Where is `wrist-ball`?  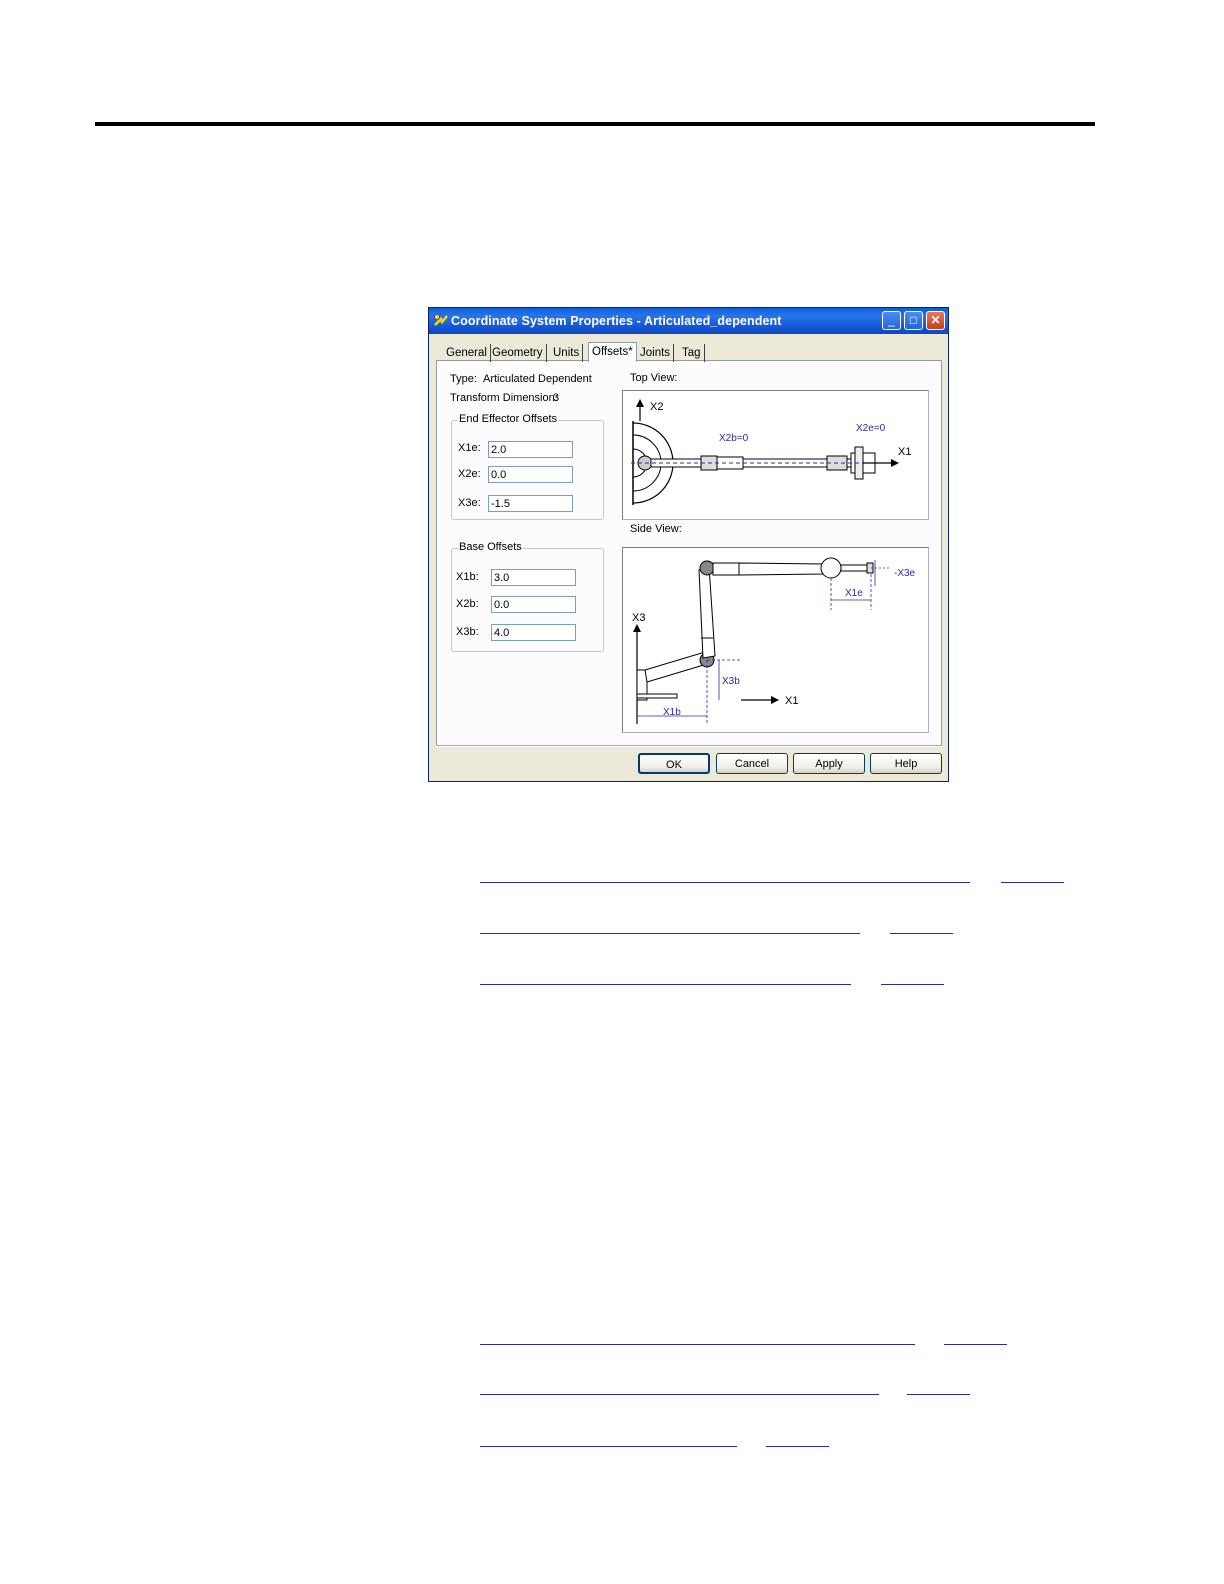 wrist-ball is located at coordinates (831, 568).